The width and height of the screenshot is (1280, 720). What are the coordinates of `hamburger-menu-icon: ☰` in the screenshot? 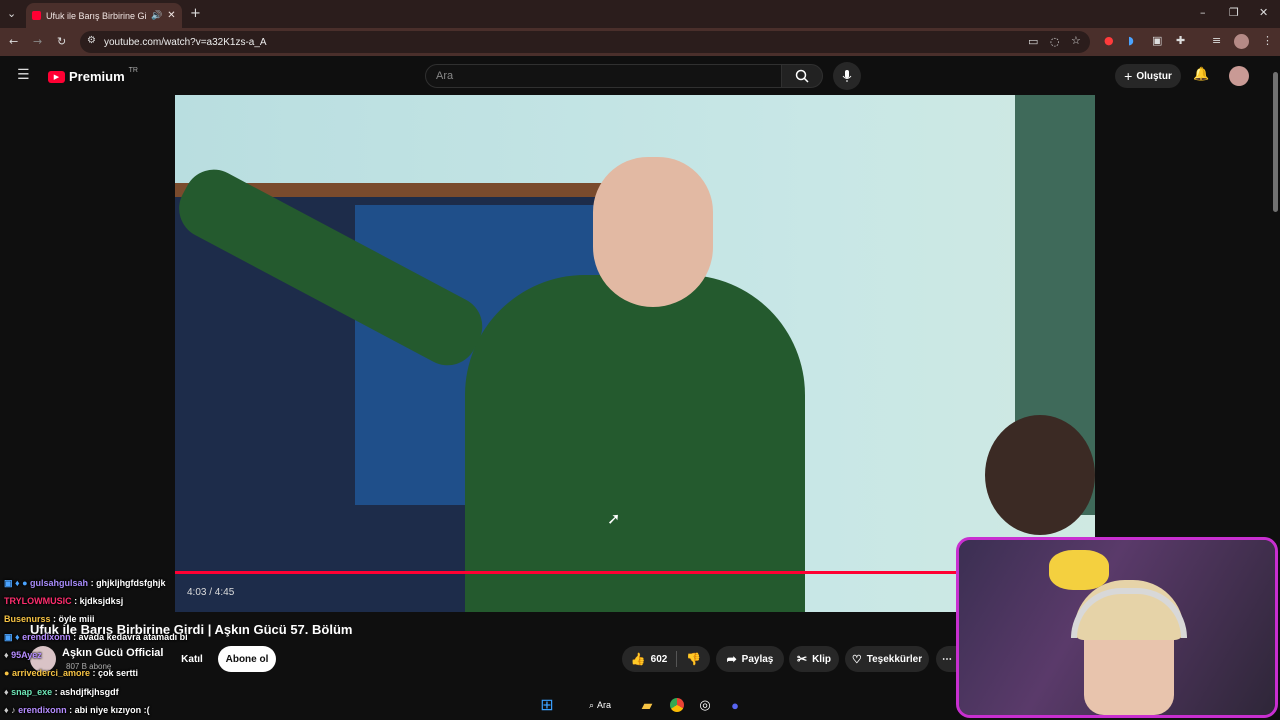 It's located at (23, 75).